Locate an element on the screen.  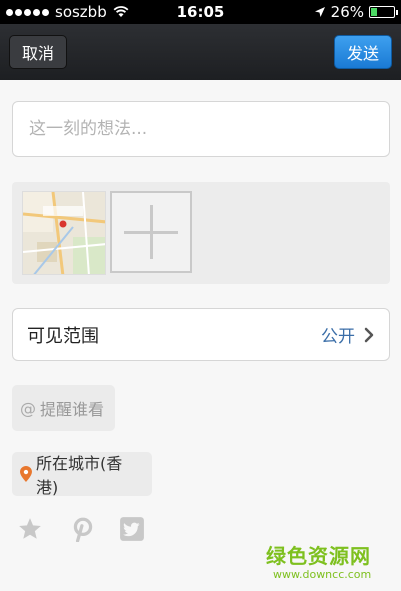
at-icon: @ is located at coordinates (28, 408).